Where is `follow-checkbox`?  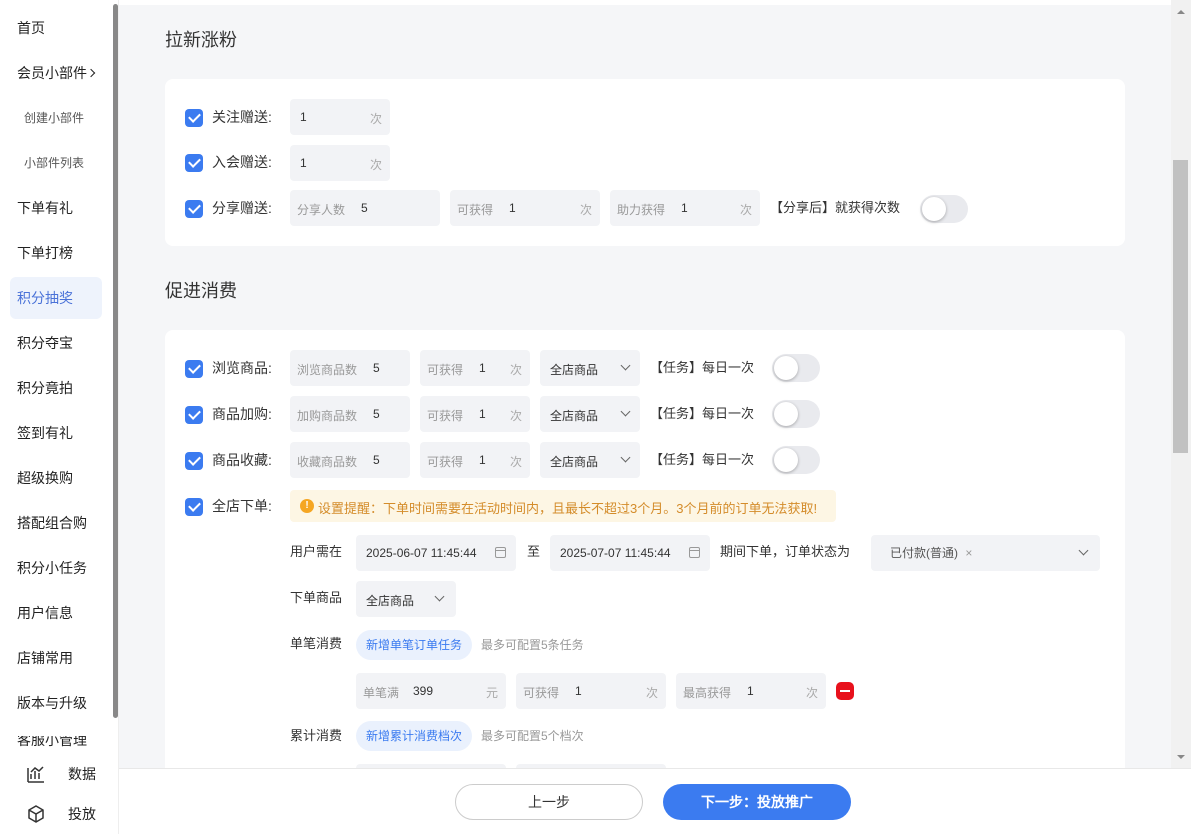 follow-checkbox is located at coordinates (194, 118).